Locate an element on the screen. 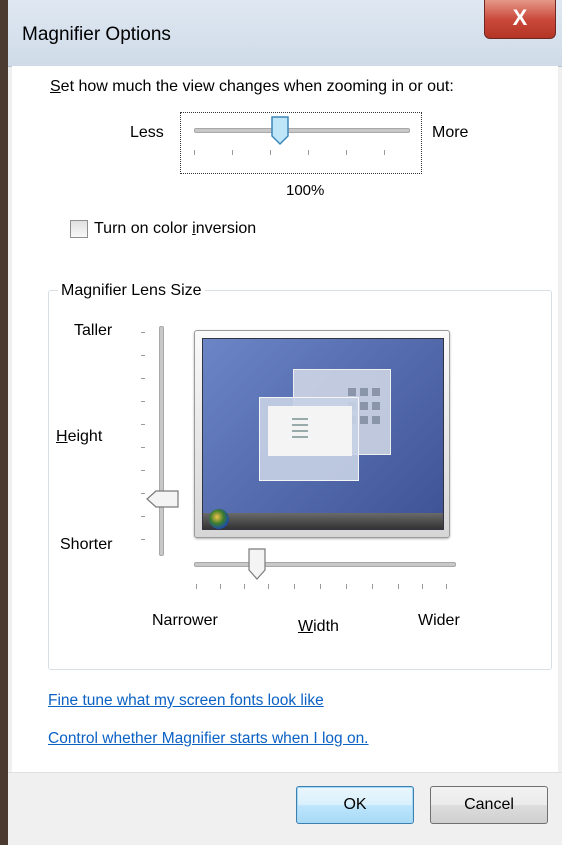 Image resolution: width=562 pixels, height=845 pixels. lens-size-group-label: Magnifier Lens Size is located at coordinates (131, 291).